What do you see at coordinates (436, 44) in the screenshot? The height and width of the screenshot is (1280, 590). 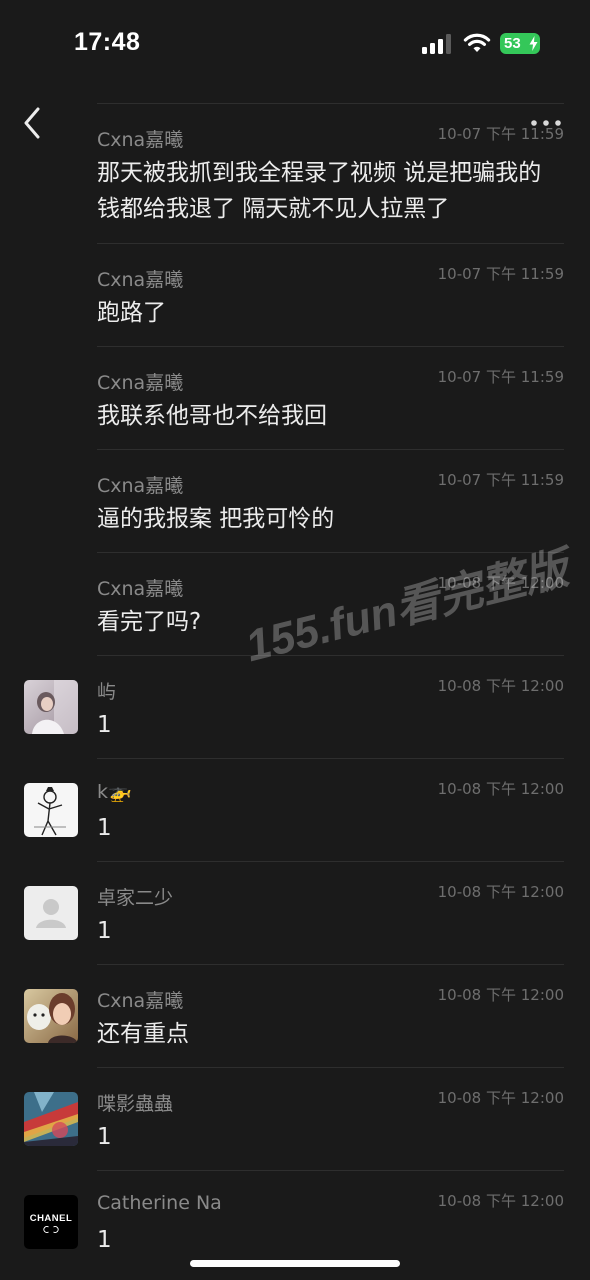 I see `cellular-signal-icon` at bounding box center [436, 44].